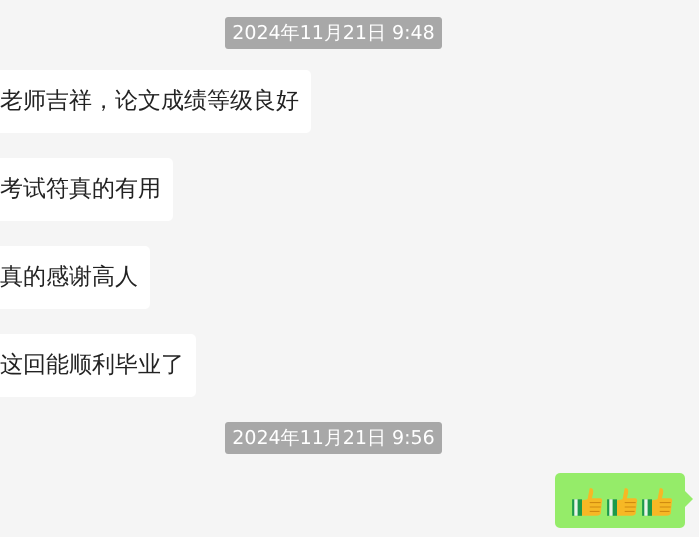  Describe the element at coordinates (333, 33) in the screenshot. I see `timestamp: 2024年11月21日 9:48` at that location.